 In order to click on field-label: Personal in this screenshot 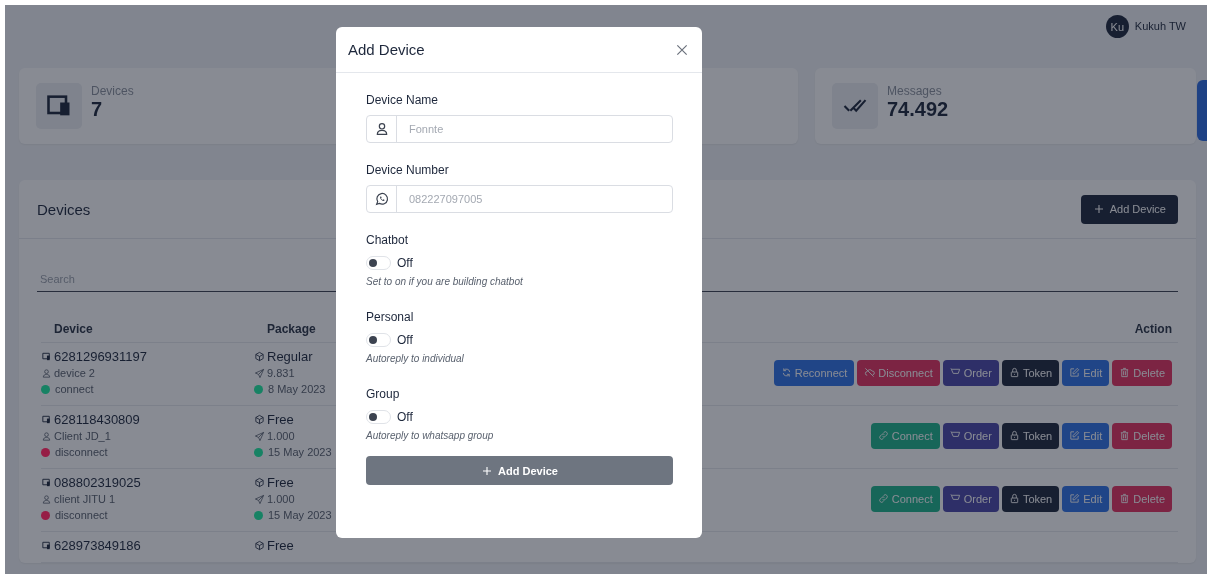, I will do `click(390, 317)`.